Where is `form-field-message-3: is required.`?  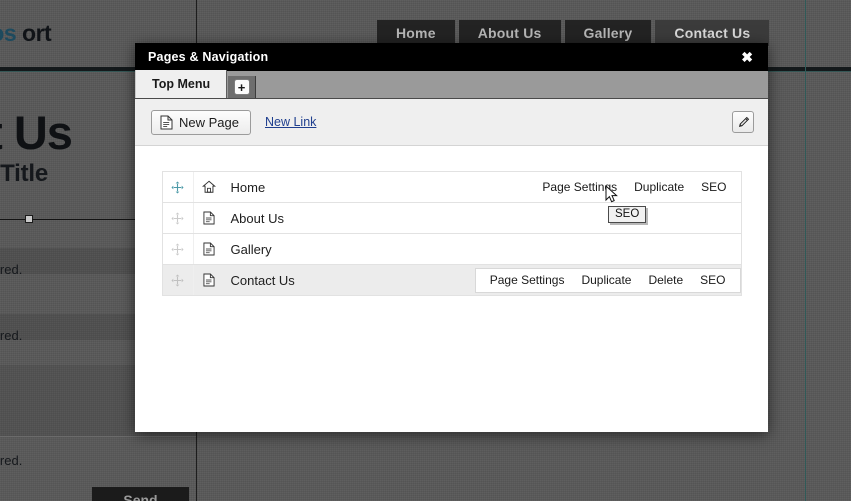 form-field-message-3: is required. is located at coordinates (11, 460).